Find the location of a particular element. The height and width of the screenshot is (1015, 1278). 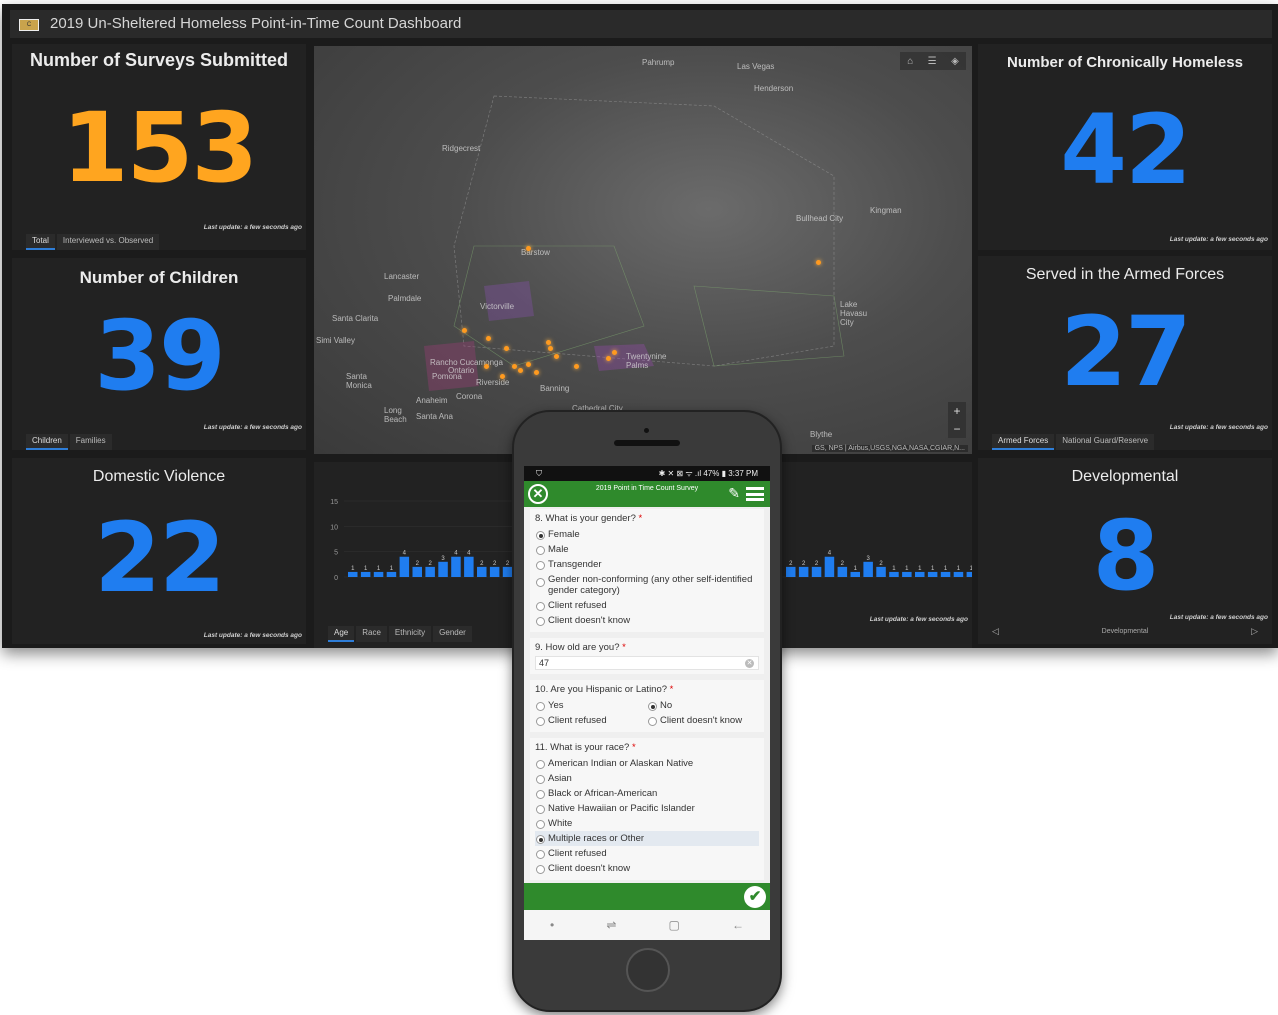

phone-speaker is located at coordinates (647, 443).